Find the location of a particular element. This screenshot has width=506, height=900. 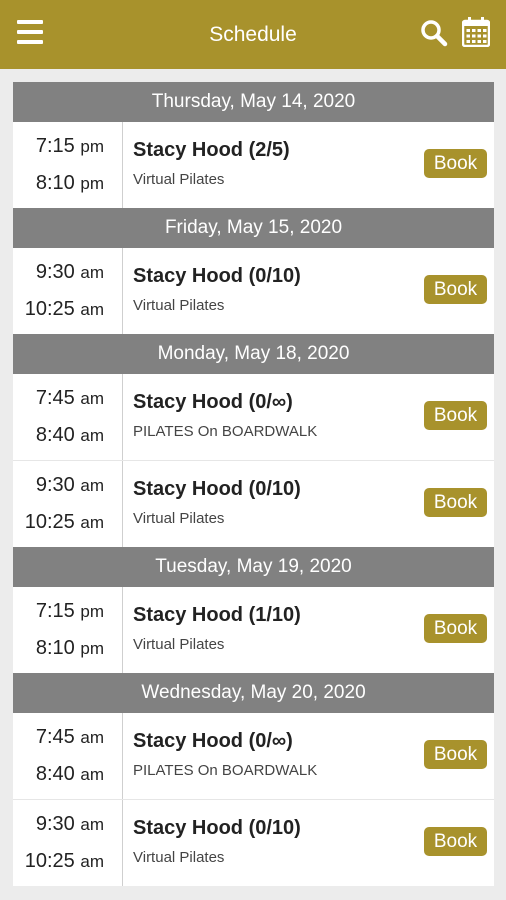

day-header: Friday, May 15, 2020 is located at coordinates (253, 228).